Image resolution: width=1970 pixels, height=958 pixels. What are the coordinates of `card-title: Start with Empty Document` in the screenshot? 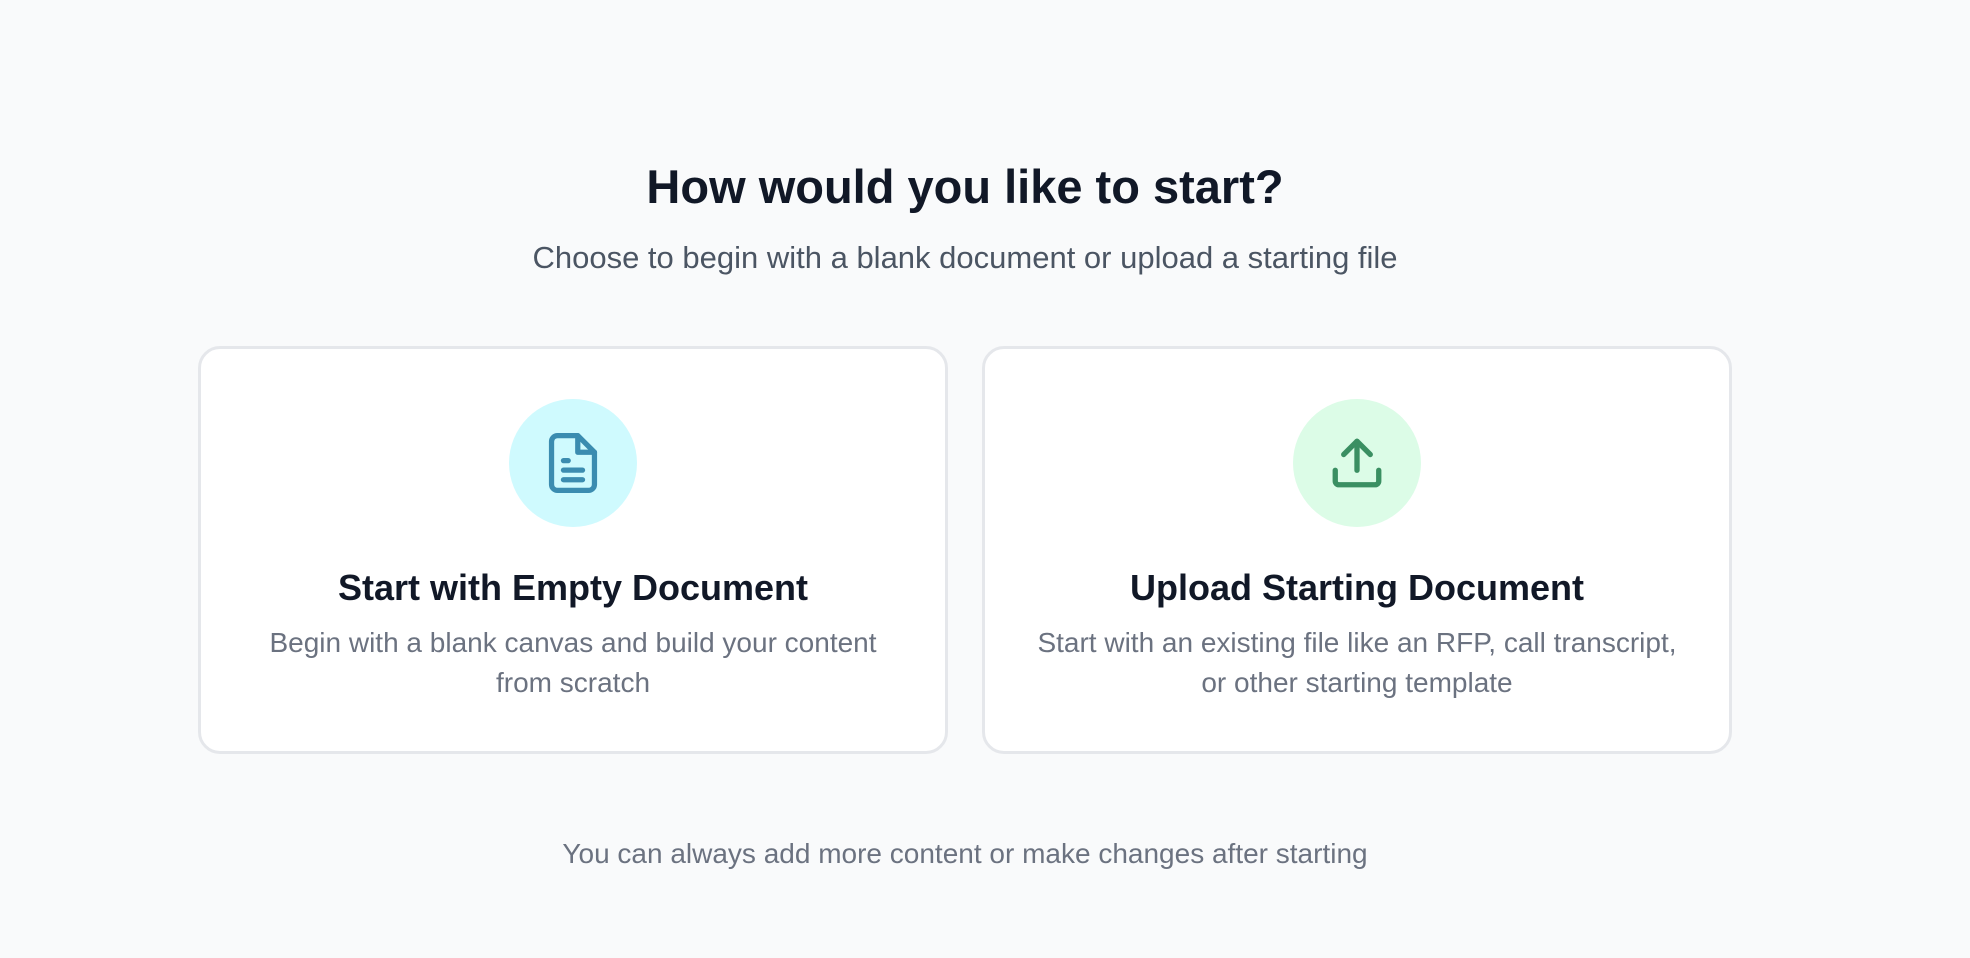 It's located at (573, 587).